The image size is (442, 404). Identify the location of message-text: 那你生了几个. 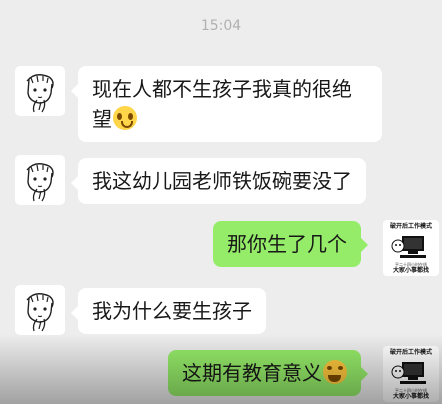
(287, 244).